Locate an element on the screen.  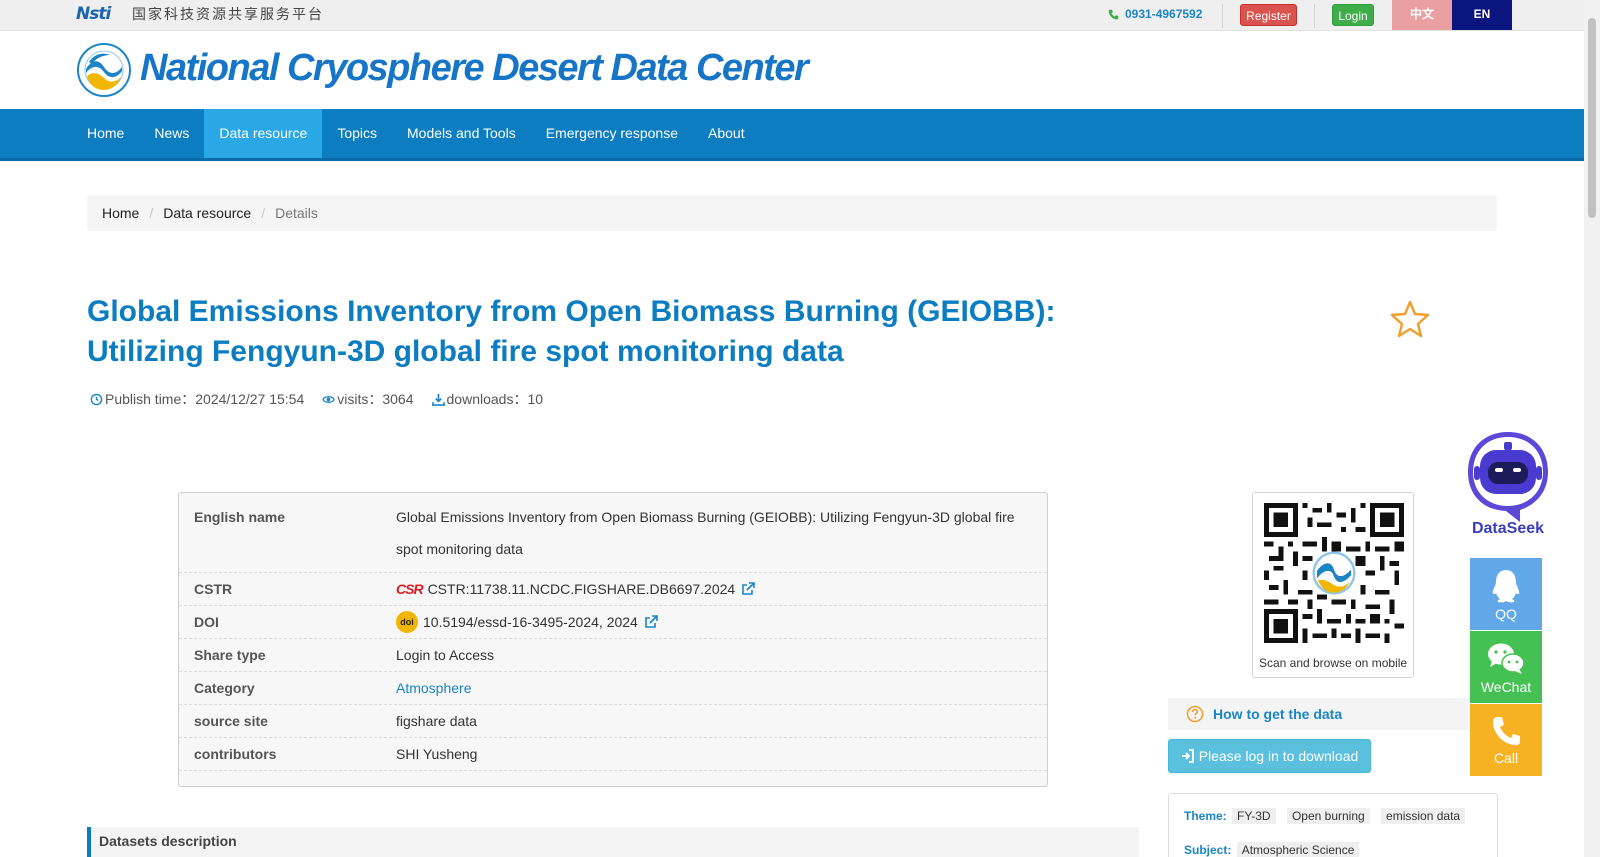
register-button: Register is located at coordinates (1268, 15).